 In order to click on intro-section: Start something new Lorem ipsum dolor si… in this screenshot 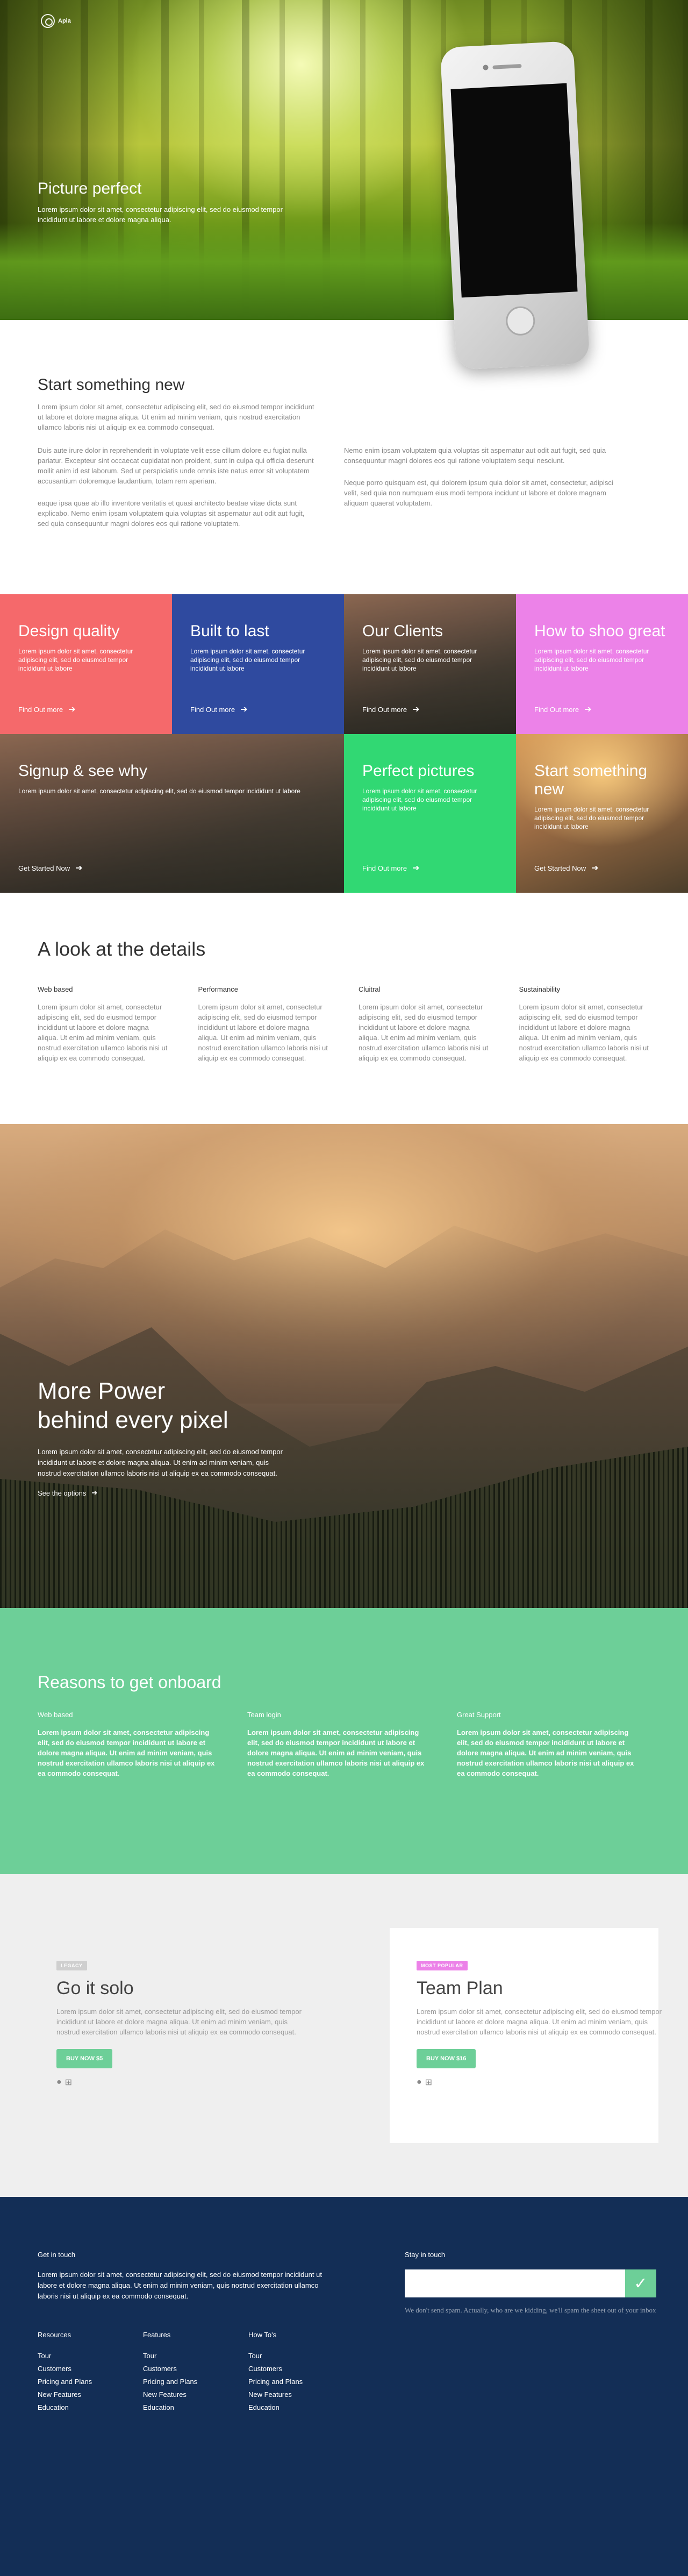, I will do `click(344, 457)`.